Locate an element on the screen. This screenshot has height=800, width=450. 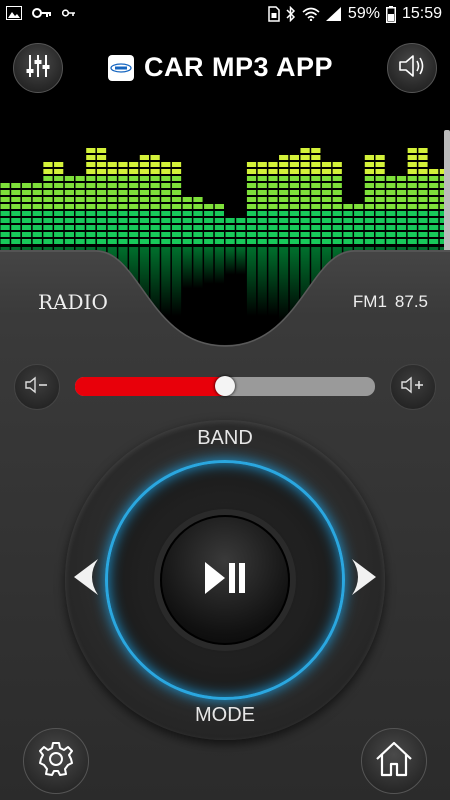
mode-button: MODE is located at coordinates (225, 715).